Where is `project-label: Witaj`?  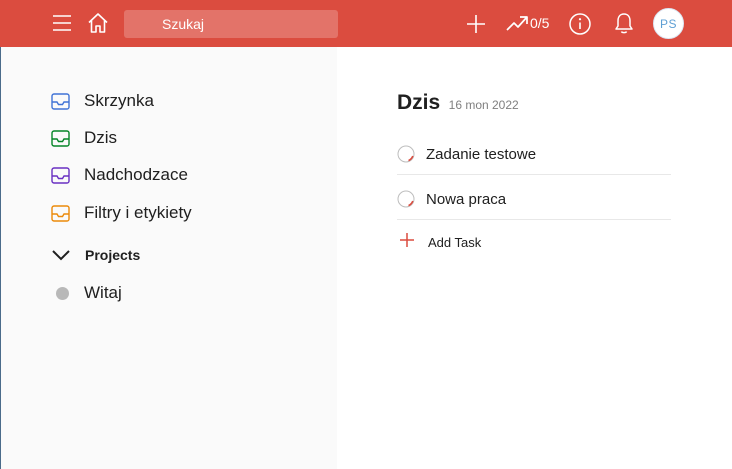 project-label: Witaj is located at coordinates (103, 292).